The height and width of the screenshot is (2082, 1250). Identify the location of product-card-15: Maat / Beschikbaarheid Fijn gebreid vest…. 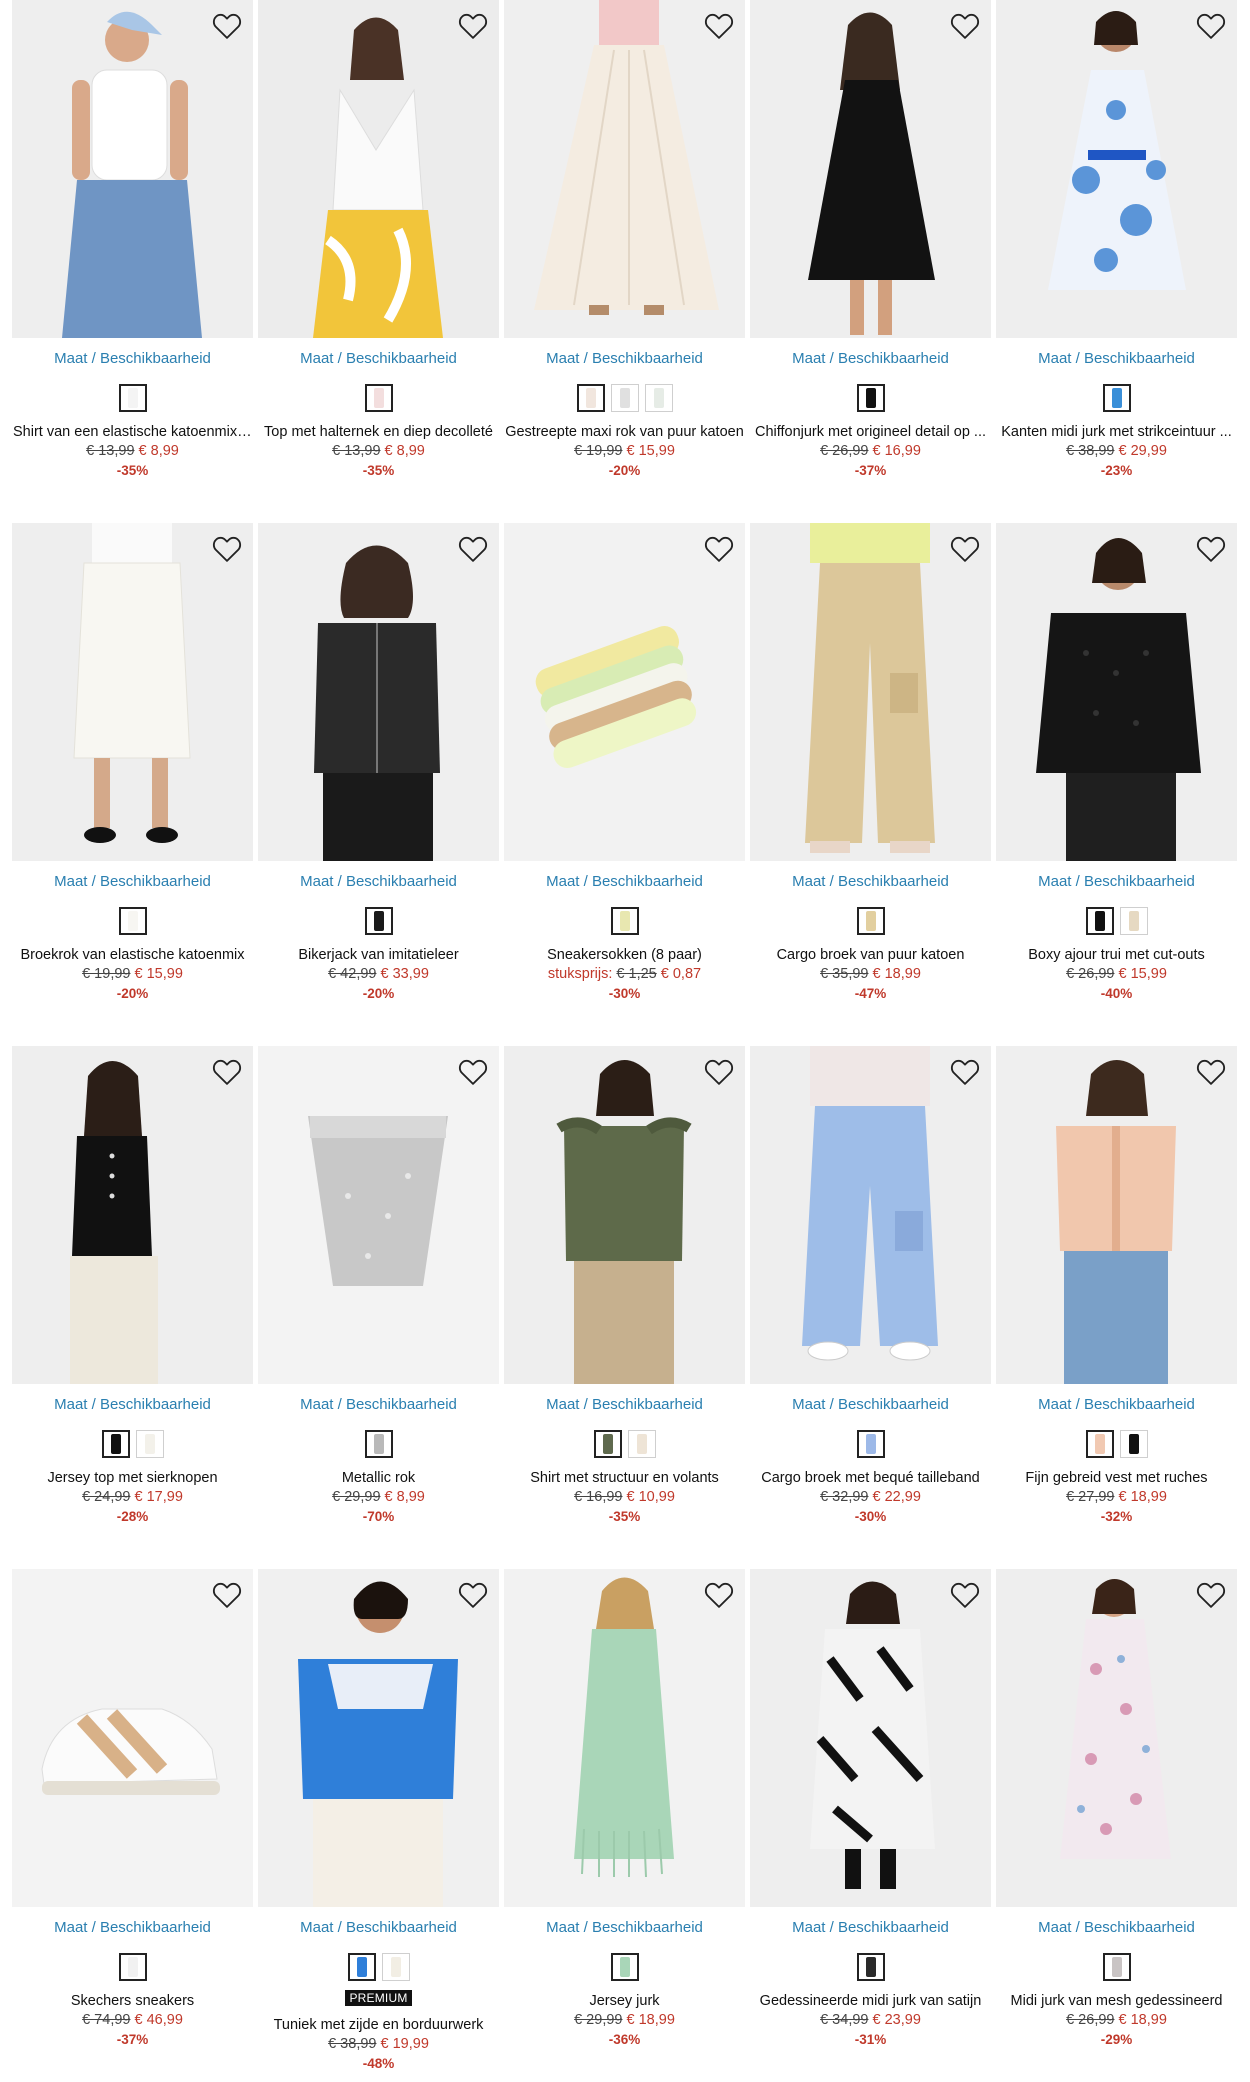
(1116, 1307).